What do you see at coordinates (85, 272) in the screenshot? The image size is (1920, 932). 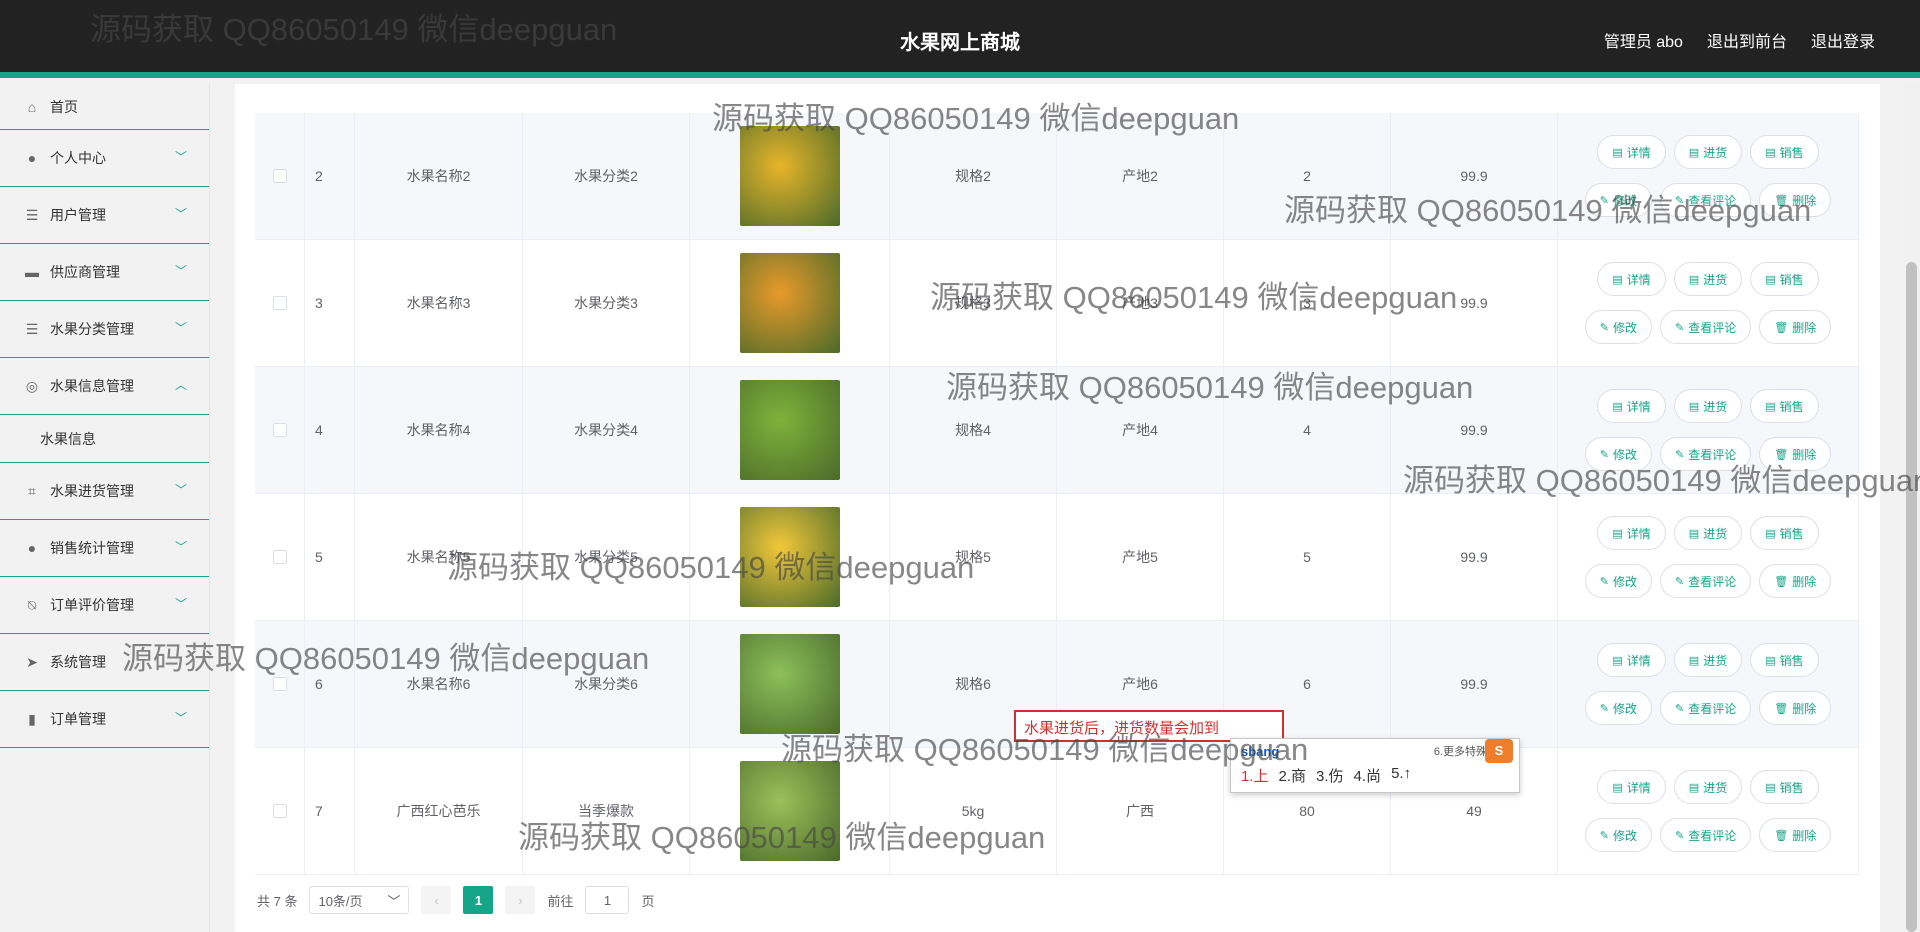 I see `sidebar-item-label: 供应商管理` at bounding box center [85, 272].